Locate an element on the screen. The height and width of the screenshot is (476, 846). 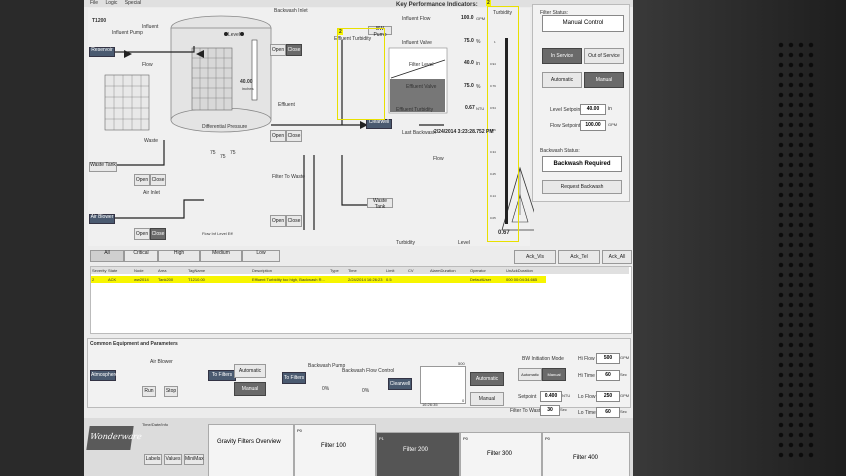
ack-all-button: Ack_All is located at coordinates (617, 257).